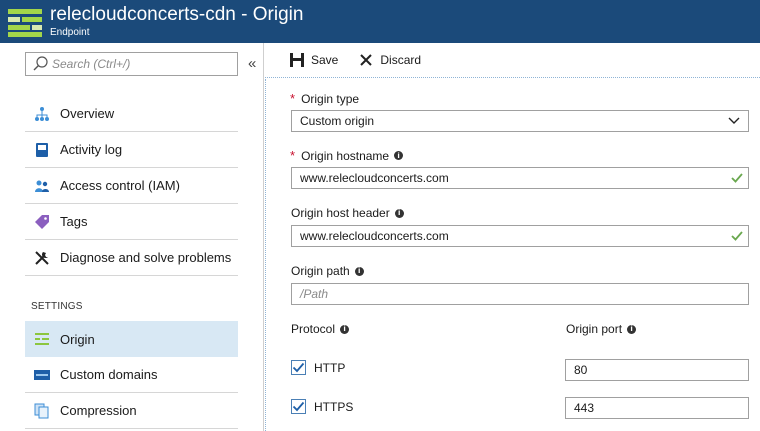 Image resolution: width=760 pixels, height=431 pixels. Describe the element at coordinates (25, 22) in the screenshot. I see `cdn-logo-icon` at that location.